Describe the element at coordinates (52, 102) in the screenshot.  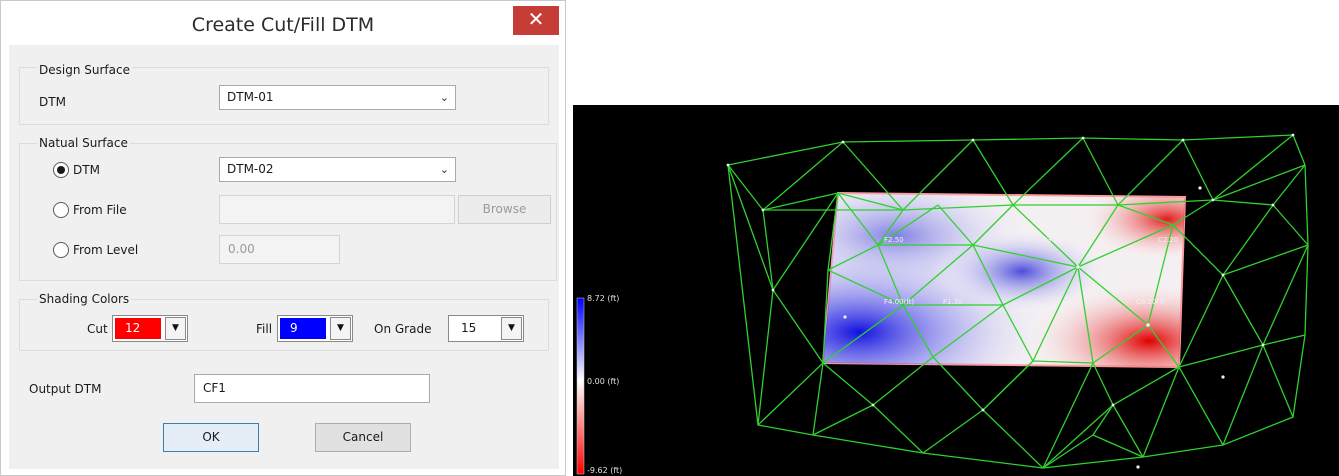
I see `design-dtm-label: DTM` at that location.